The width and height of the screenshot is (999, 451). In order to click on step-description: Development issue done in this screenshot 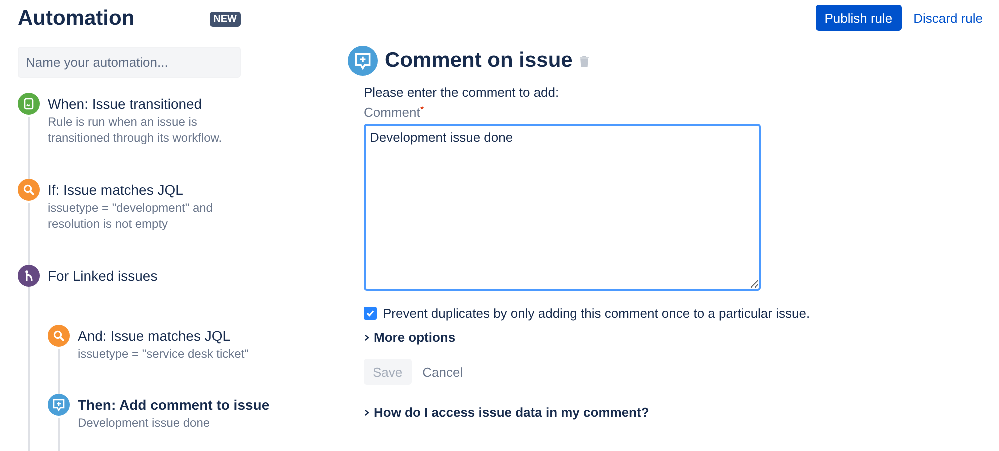, I will do `click(145, 423)`.